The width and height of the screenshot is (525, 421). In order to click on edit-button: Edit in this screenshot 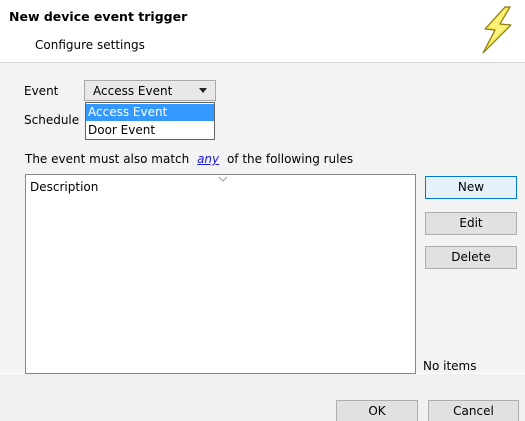, I will do `click(471, 223)`.